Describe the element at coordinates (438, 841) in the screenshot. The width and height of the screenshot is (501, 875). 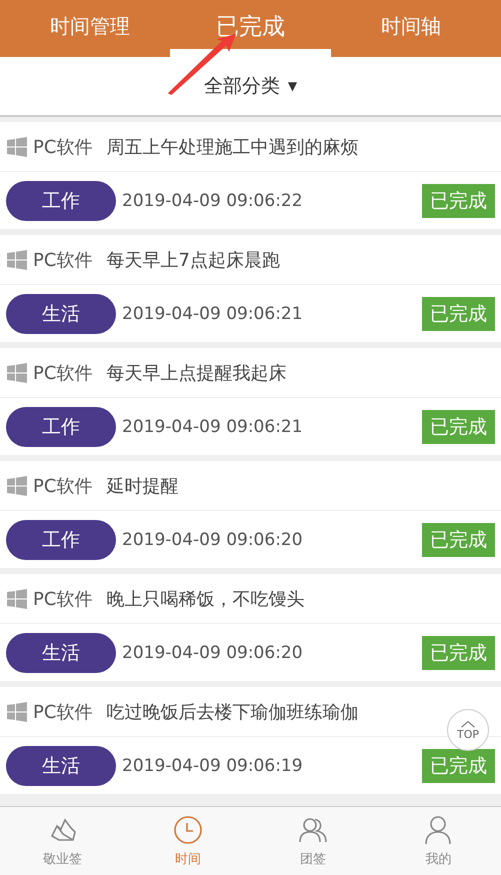
I see `nav-item: 我的` at that location.